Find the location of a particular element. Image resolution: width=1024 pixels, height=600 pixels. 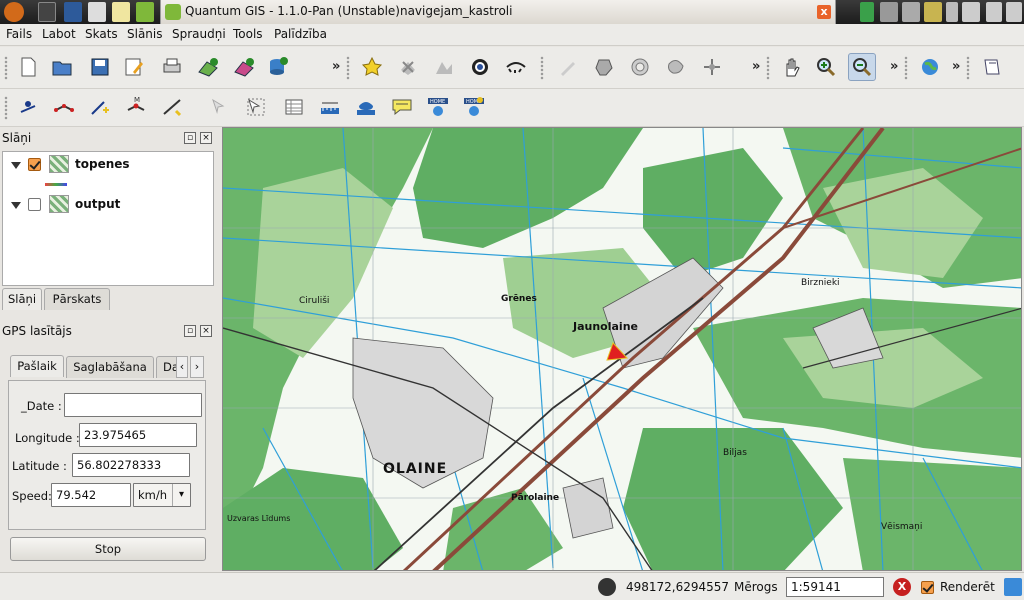

layer-row-output: output is located at coordinates (108, 205).